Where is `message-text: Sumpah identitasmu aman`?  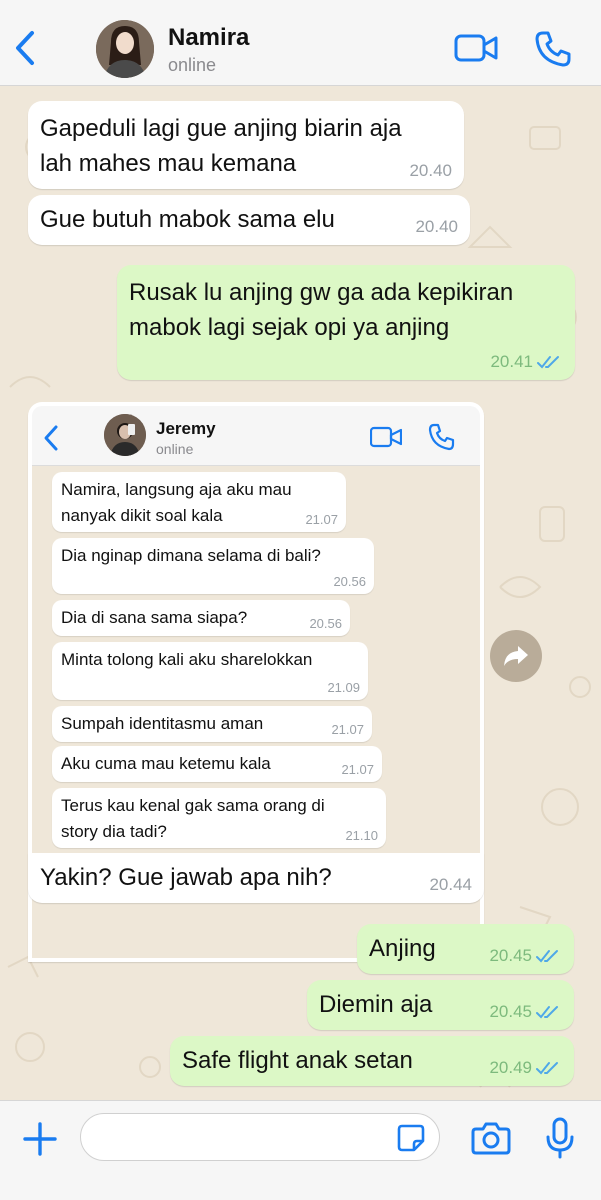
message-text: Sumpah identitasmu aman is located at coordinates (162, 723).